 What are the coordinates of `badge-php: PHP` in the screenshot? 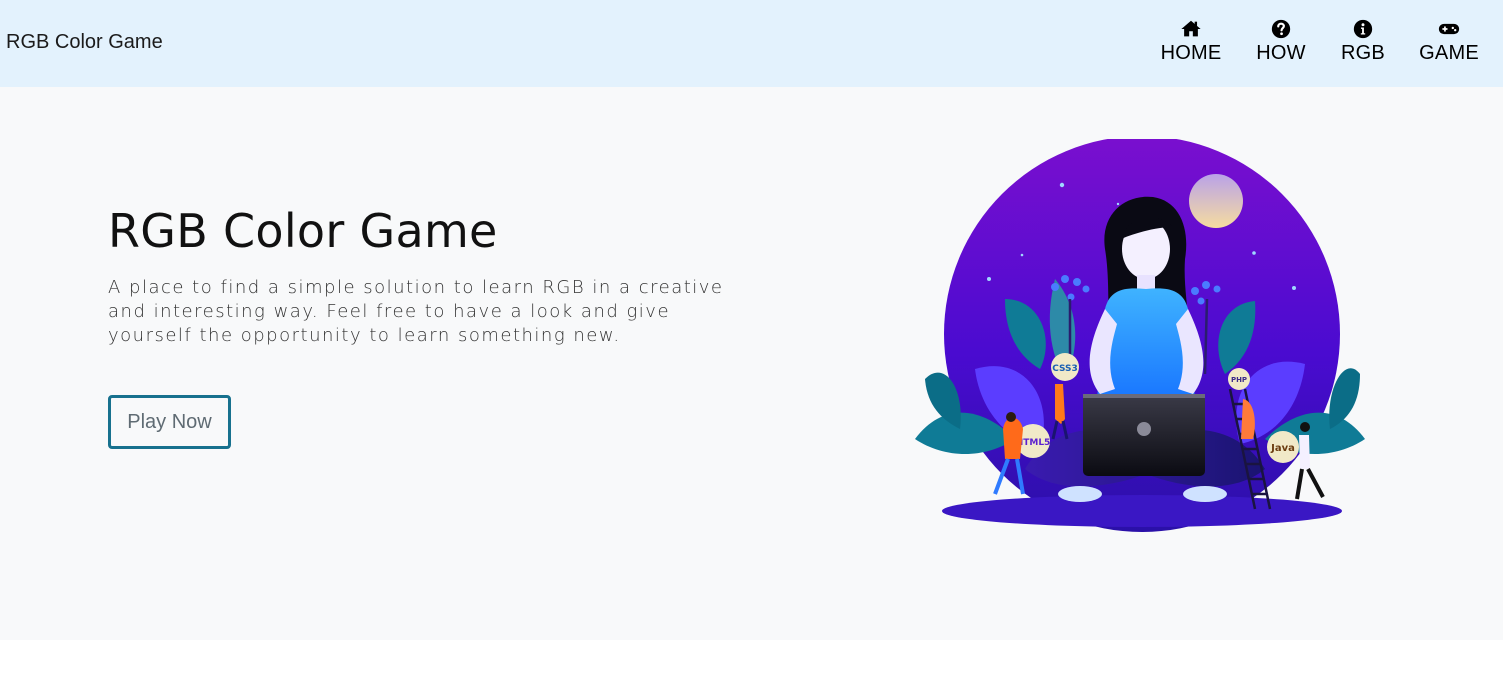 It's located at (1239, 380).